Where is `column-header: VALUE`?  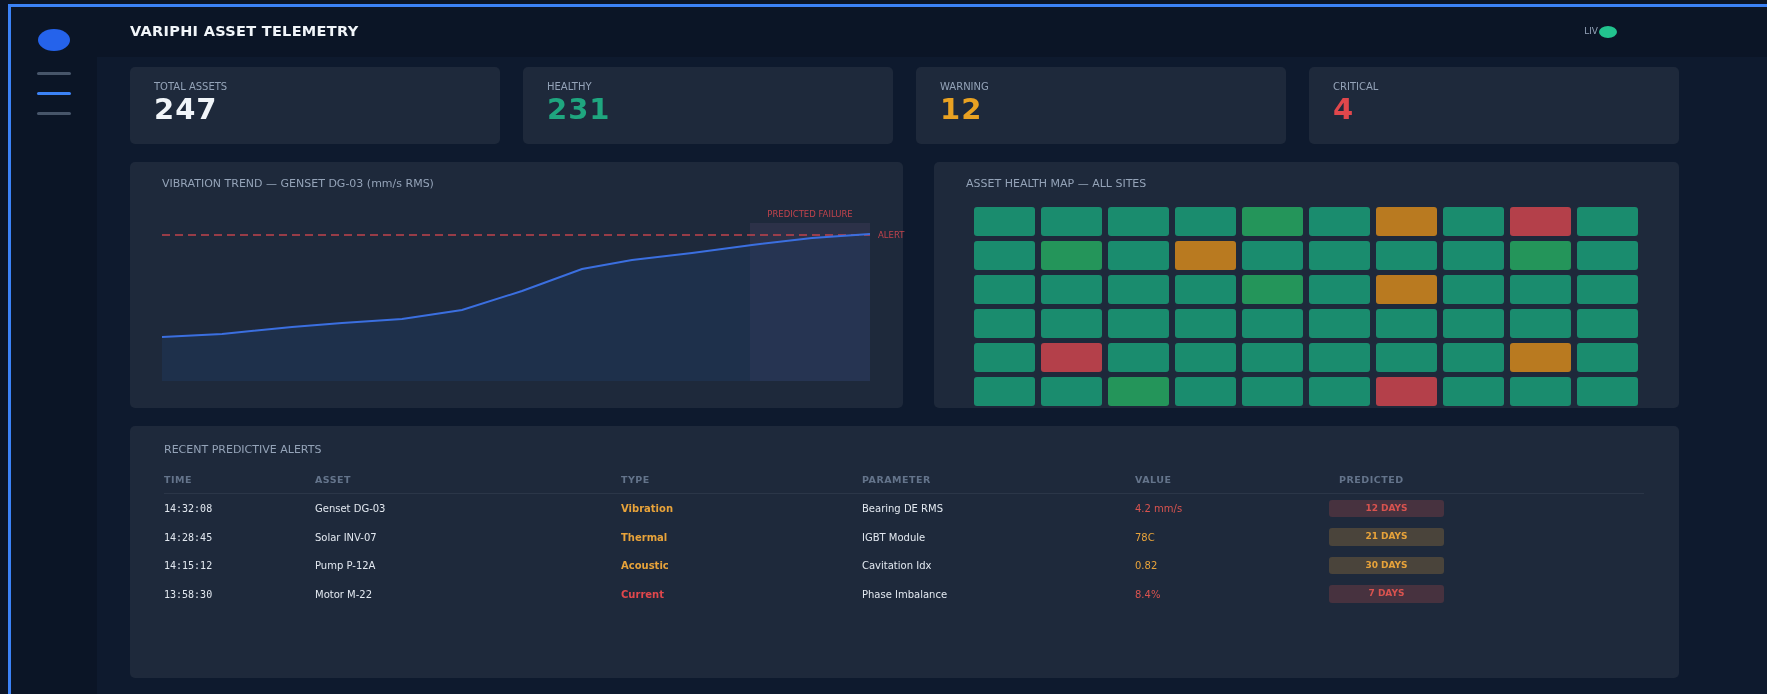
column-header: VALUE is located at coordinates (1232, 481).